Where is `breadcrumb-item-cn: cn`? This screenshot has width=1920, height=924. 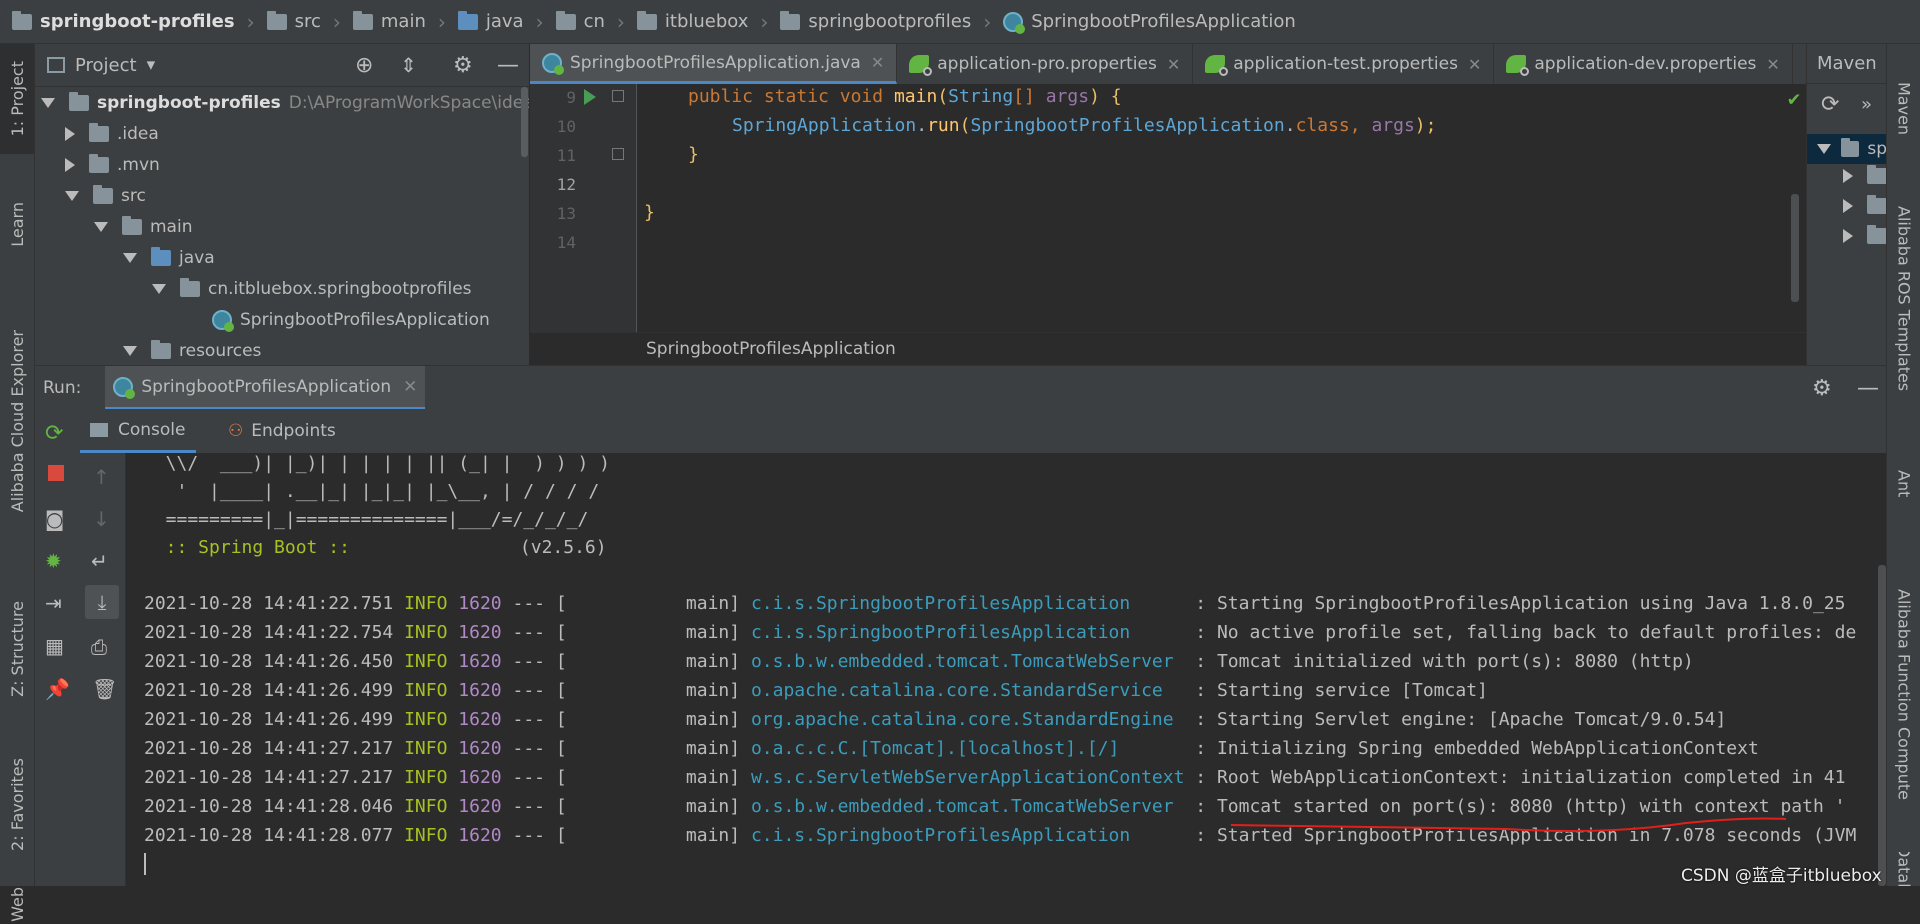
breadcrumb-item-cn: cn is located at coordinates (580, 21).